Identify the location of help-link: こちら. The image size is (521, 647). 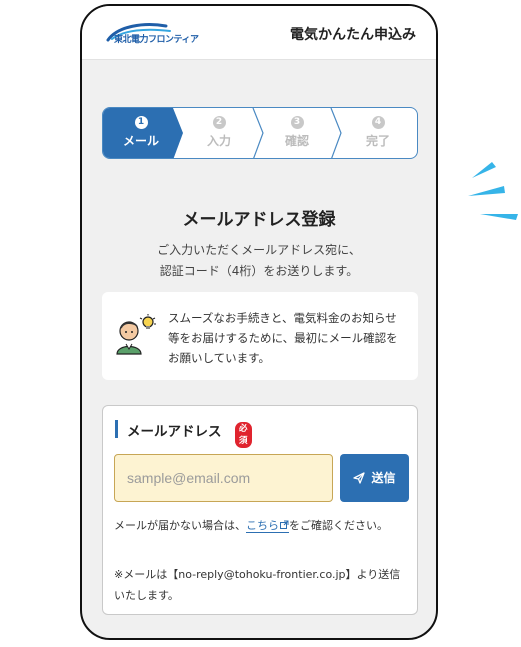
(267, 526).